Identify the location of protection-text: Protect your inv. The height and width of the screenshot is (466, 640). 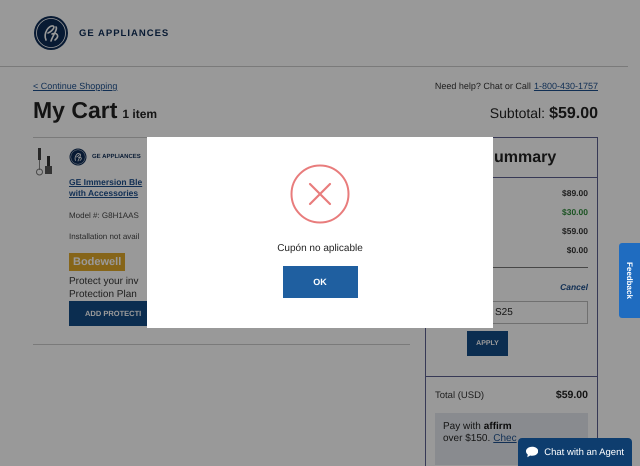
(104, 281).